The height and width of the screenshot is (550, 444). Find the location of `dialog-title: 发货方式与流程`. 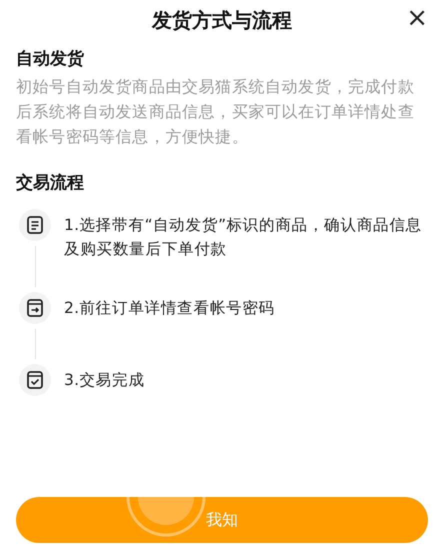

dialog-title: 发货方式与流程 is located at coordinates (222, 20).